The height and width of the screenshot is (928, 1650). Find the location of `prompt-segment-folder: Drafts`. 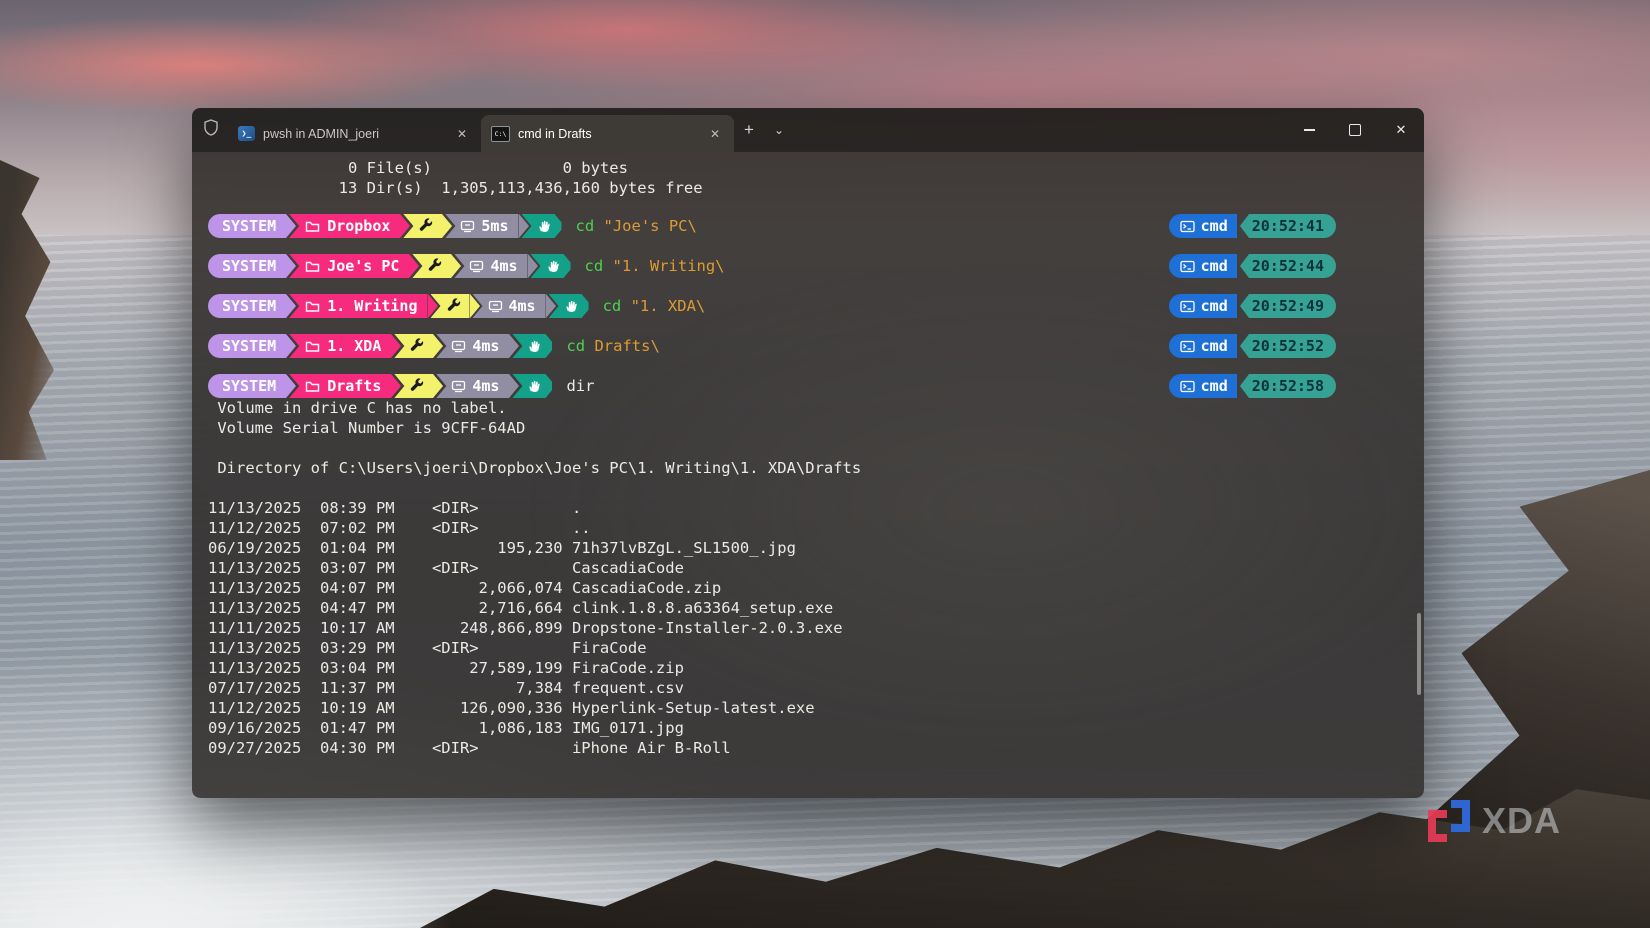

prompt-segment-folder: Drafts is located at coordinates (340, 386).